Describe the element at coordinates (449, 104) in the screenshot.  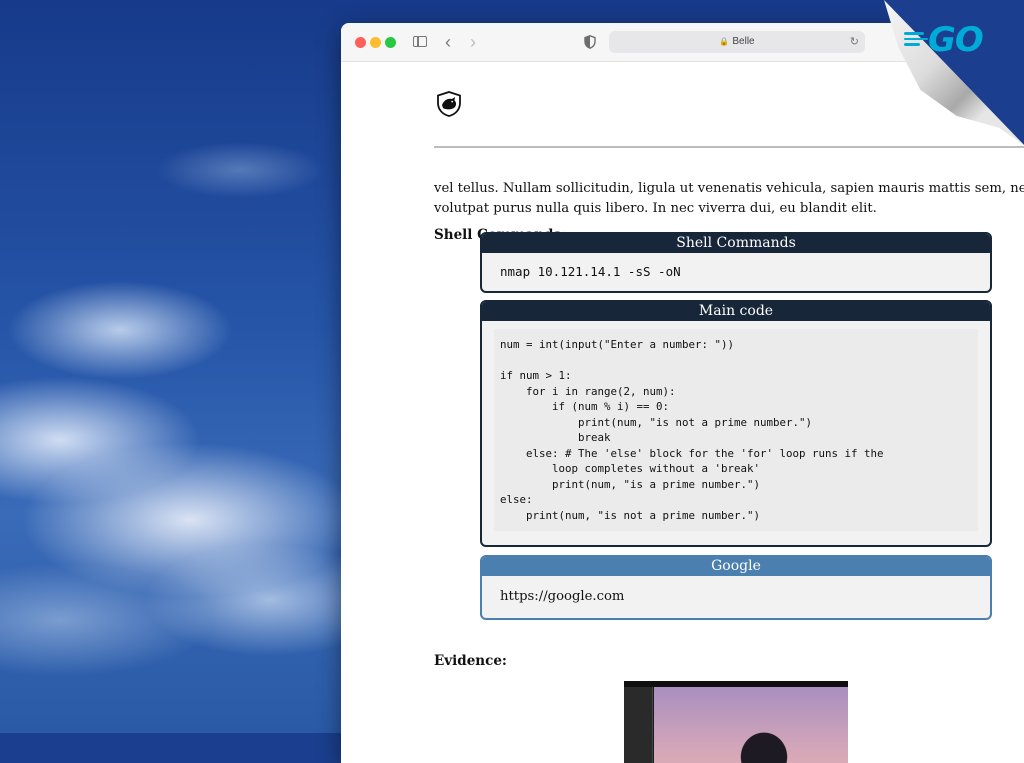
I see `shield-logo-icon` at that location.